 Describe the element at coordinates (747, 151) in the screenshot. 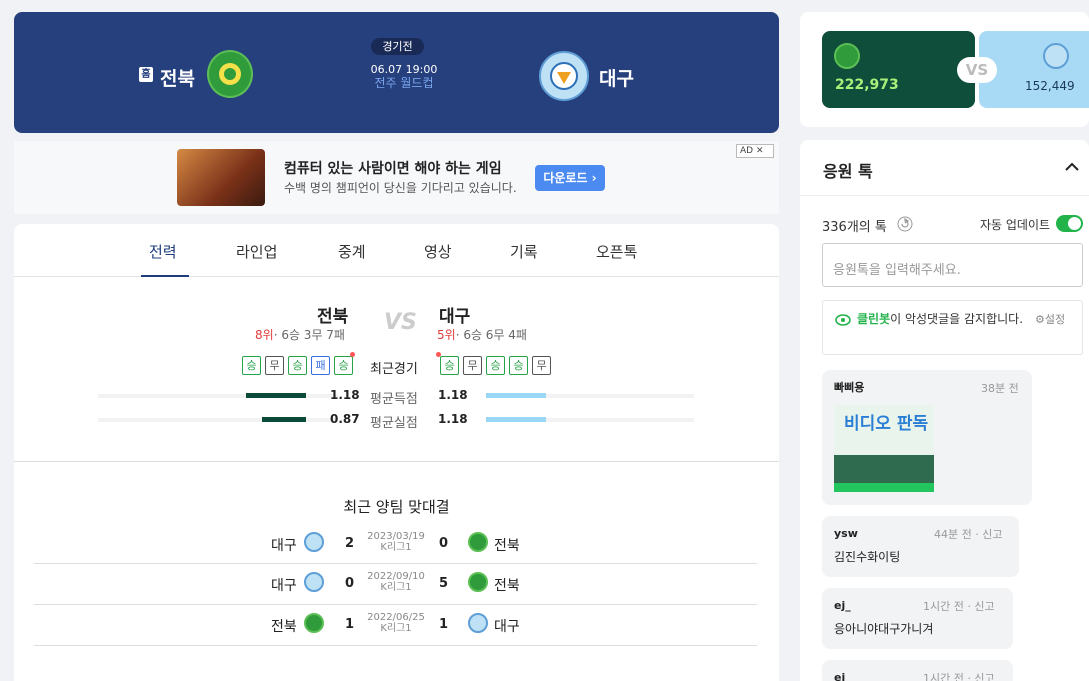

I see `ad-label: AD` at that location.